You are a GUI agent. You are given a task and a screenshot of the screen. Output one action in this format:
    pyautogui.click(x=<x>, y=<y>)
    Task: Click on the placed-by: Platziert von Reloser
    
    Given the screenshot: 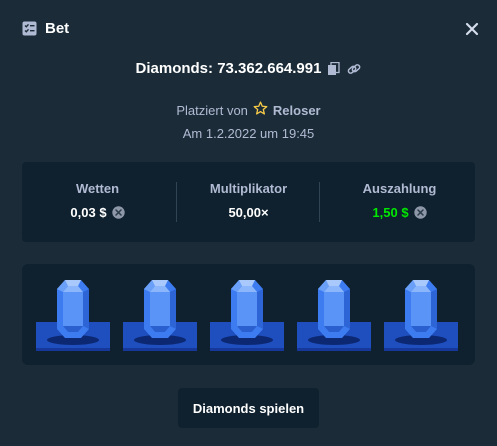 What is the action you would take?
    pyautogui.click(x=248, y=110)
    